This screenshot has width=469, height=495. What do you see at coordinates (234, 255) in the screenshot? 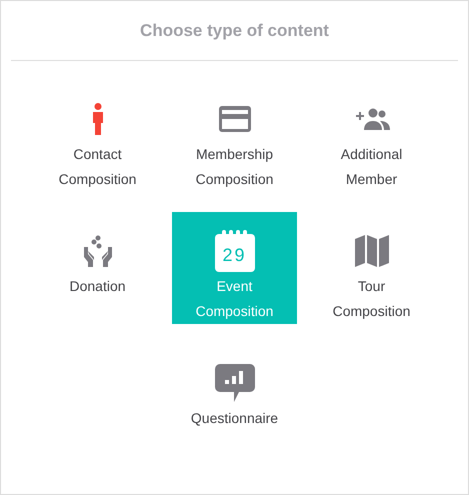
I see `calendar-day: 29` at bounding box center [234, 255].